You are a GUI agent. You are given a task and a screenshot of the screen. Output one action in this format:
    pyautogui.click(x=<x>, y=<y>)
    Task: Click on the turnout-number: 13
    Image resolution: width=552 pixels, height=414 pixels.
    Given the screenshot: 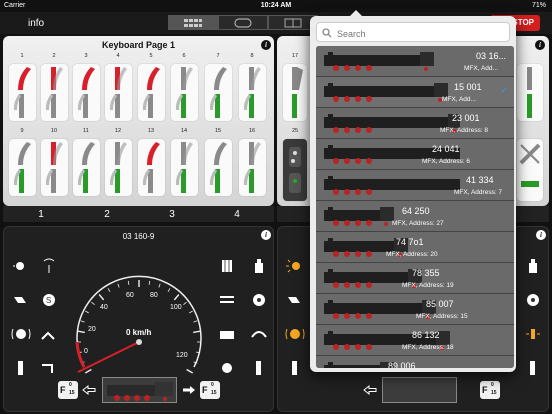 What is the action you would take?
    pyautogui.click(x=151, y=131)
    